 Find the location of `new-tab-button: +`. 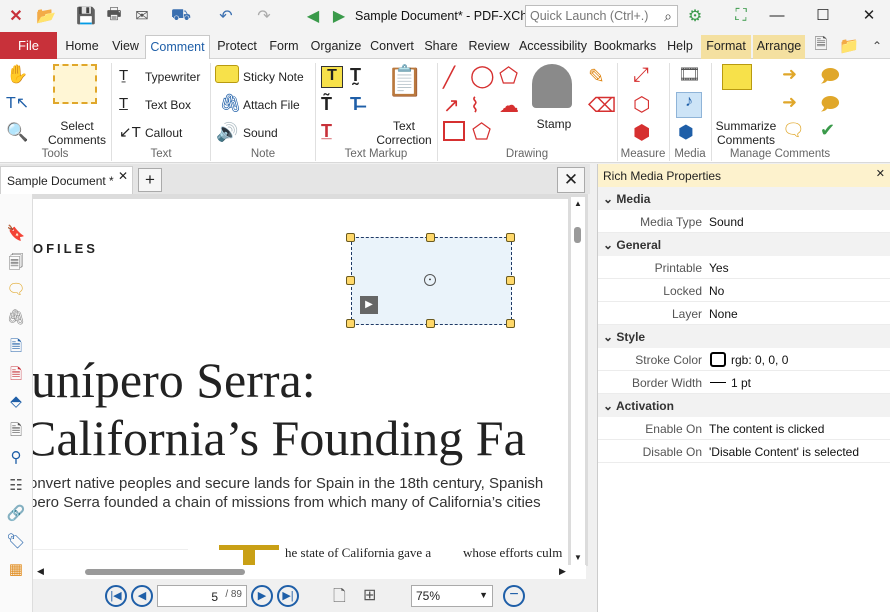

new-tab-button: + is located at coordinates (150, 180).